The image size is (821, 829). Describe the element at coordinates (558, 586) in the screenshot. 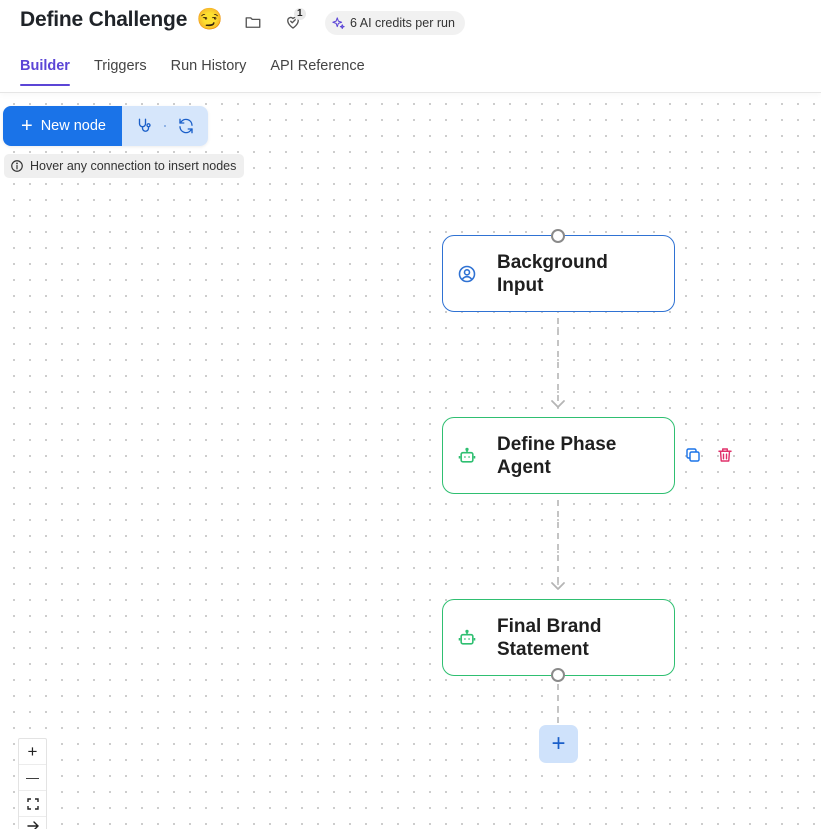

I see `connection-2-arrow` at that location.